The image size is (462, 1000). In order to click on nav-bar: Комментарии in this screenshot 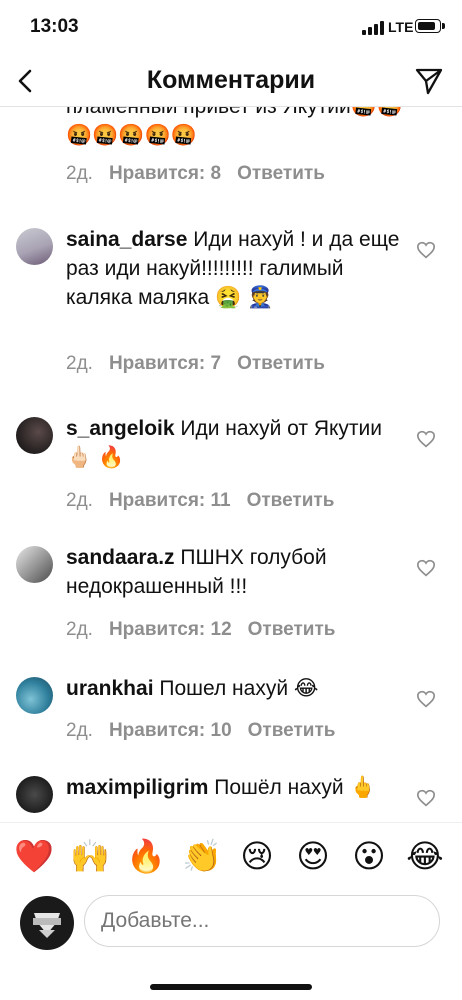, I will do `click(231, 81)`.